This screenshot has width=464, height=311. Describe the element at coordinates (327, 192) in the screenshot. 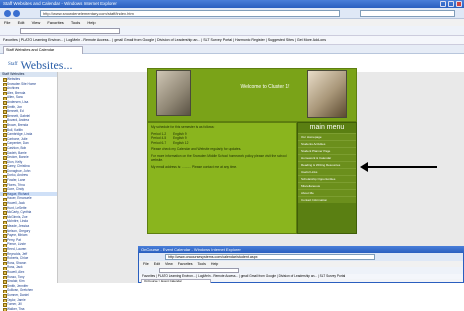

I see `main-menu-item: About Me` at that location.